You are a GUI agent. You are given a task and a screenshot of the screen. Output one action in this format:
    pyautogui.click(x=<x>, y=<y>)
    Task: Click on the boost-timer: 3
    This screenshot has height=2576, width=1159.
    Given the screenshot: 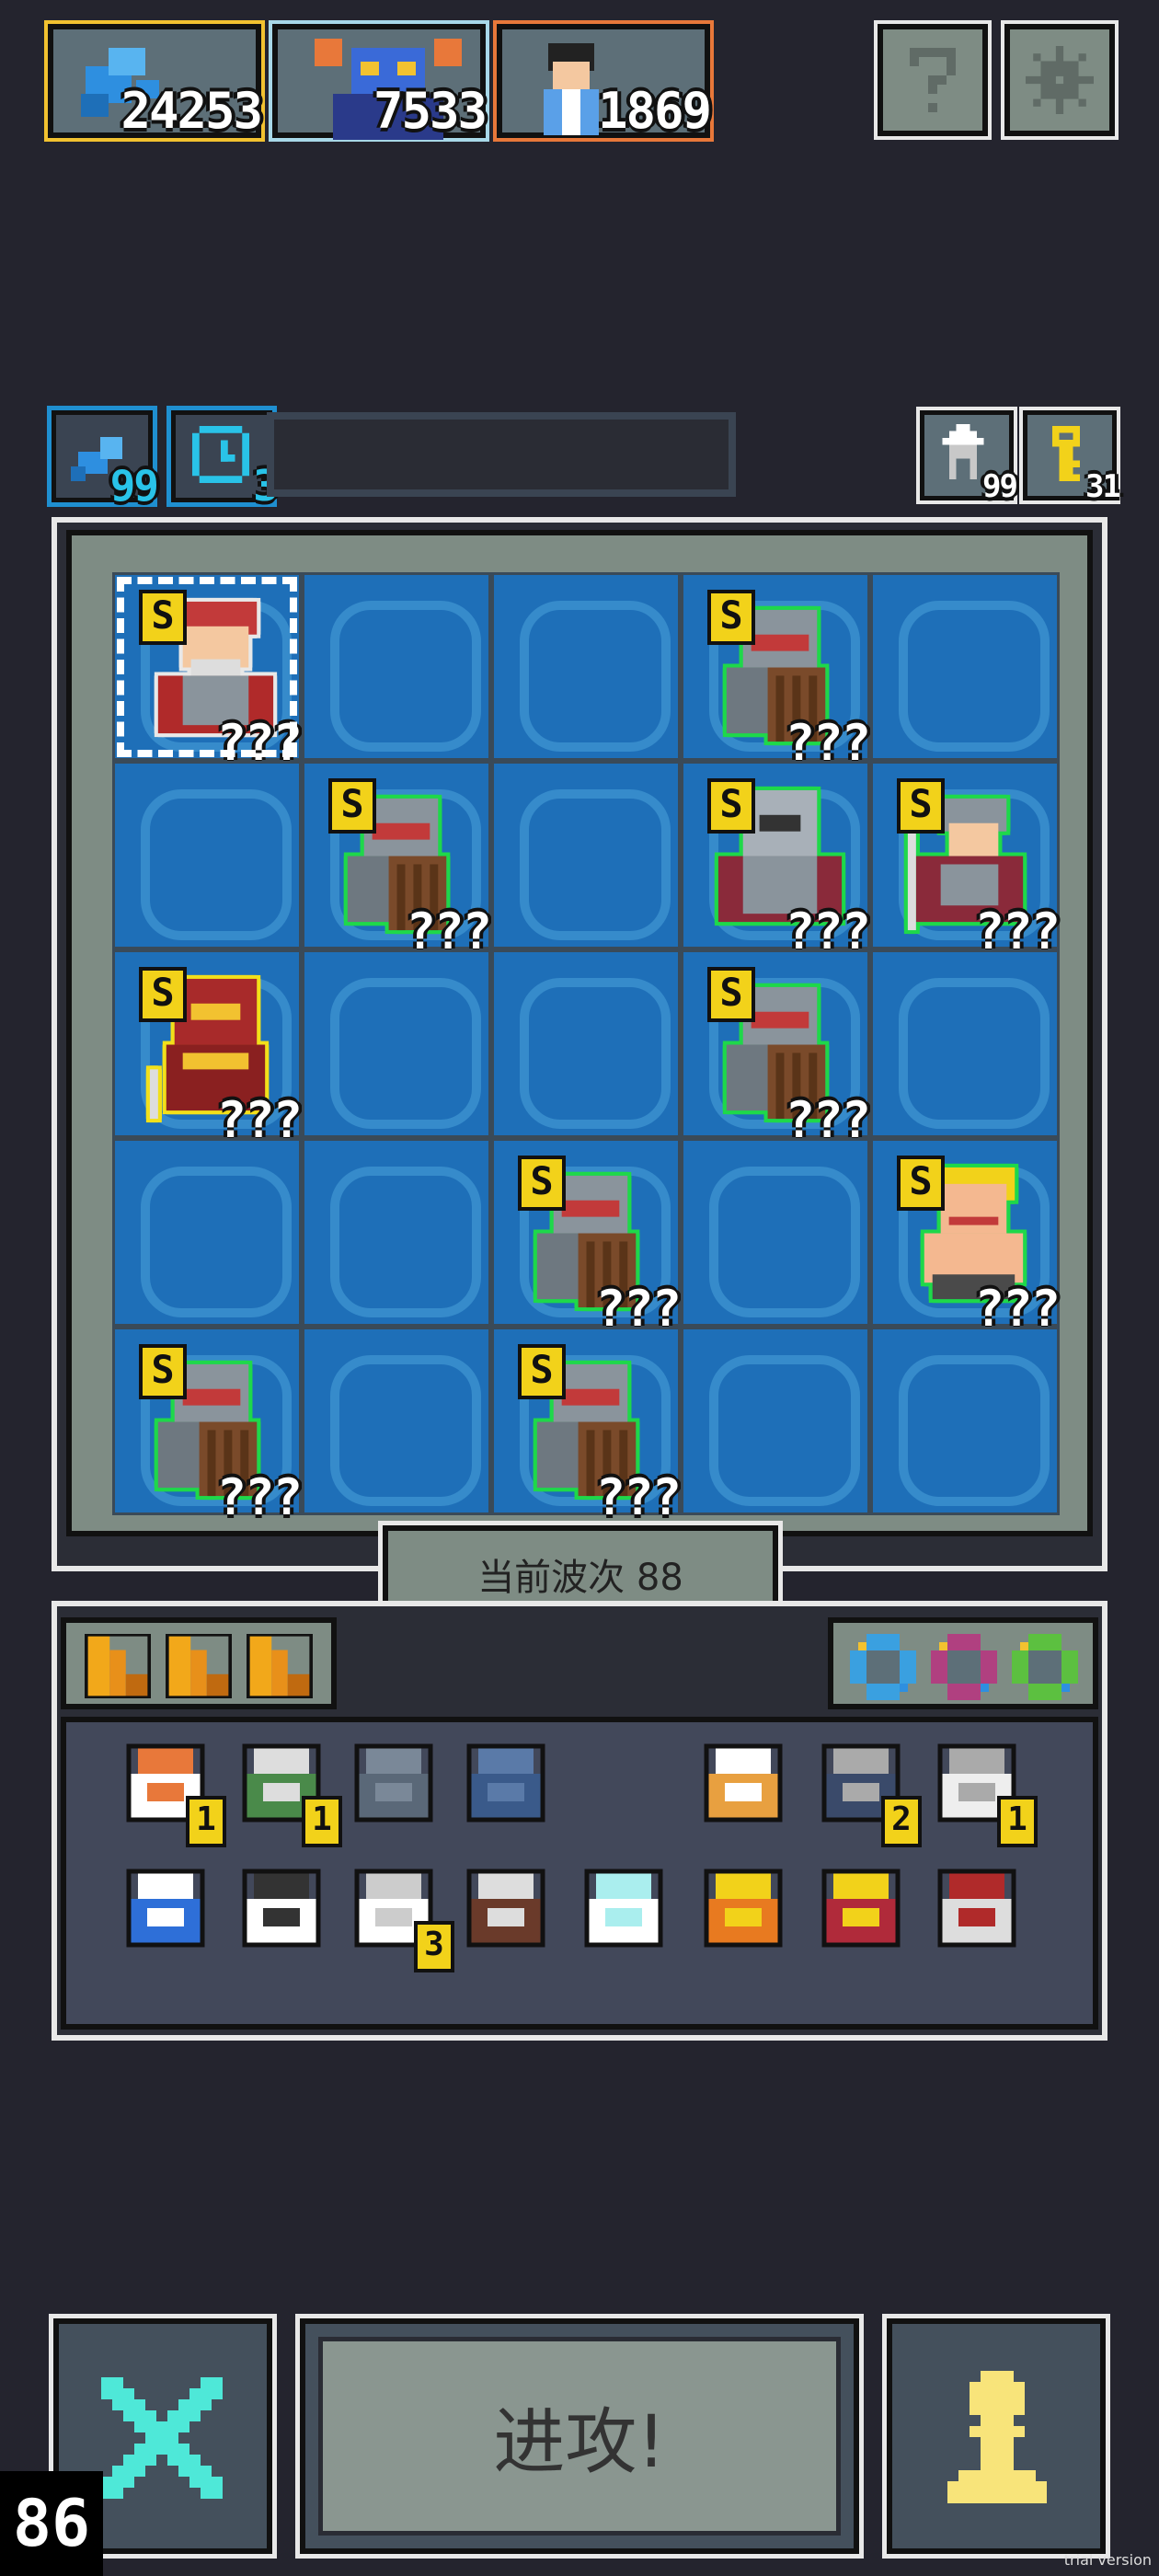 What is the action you would take?
    pyautogui.click(x=222, y=458)
    